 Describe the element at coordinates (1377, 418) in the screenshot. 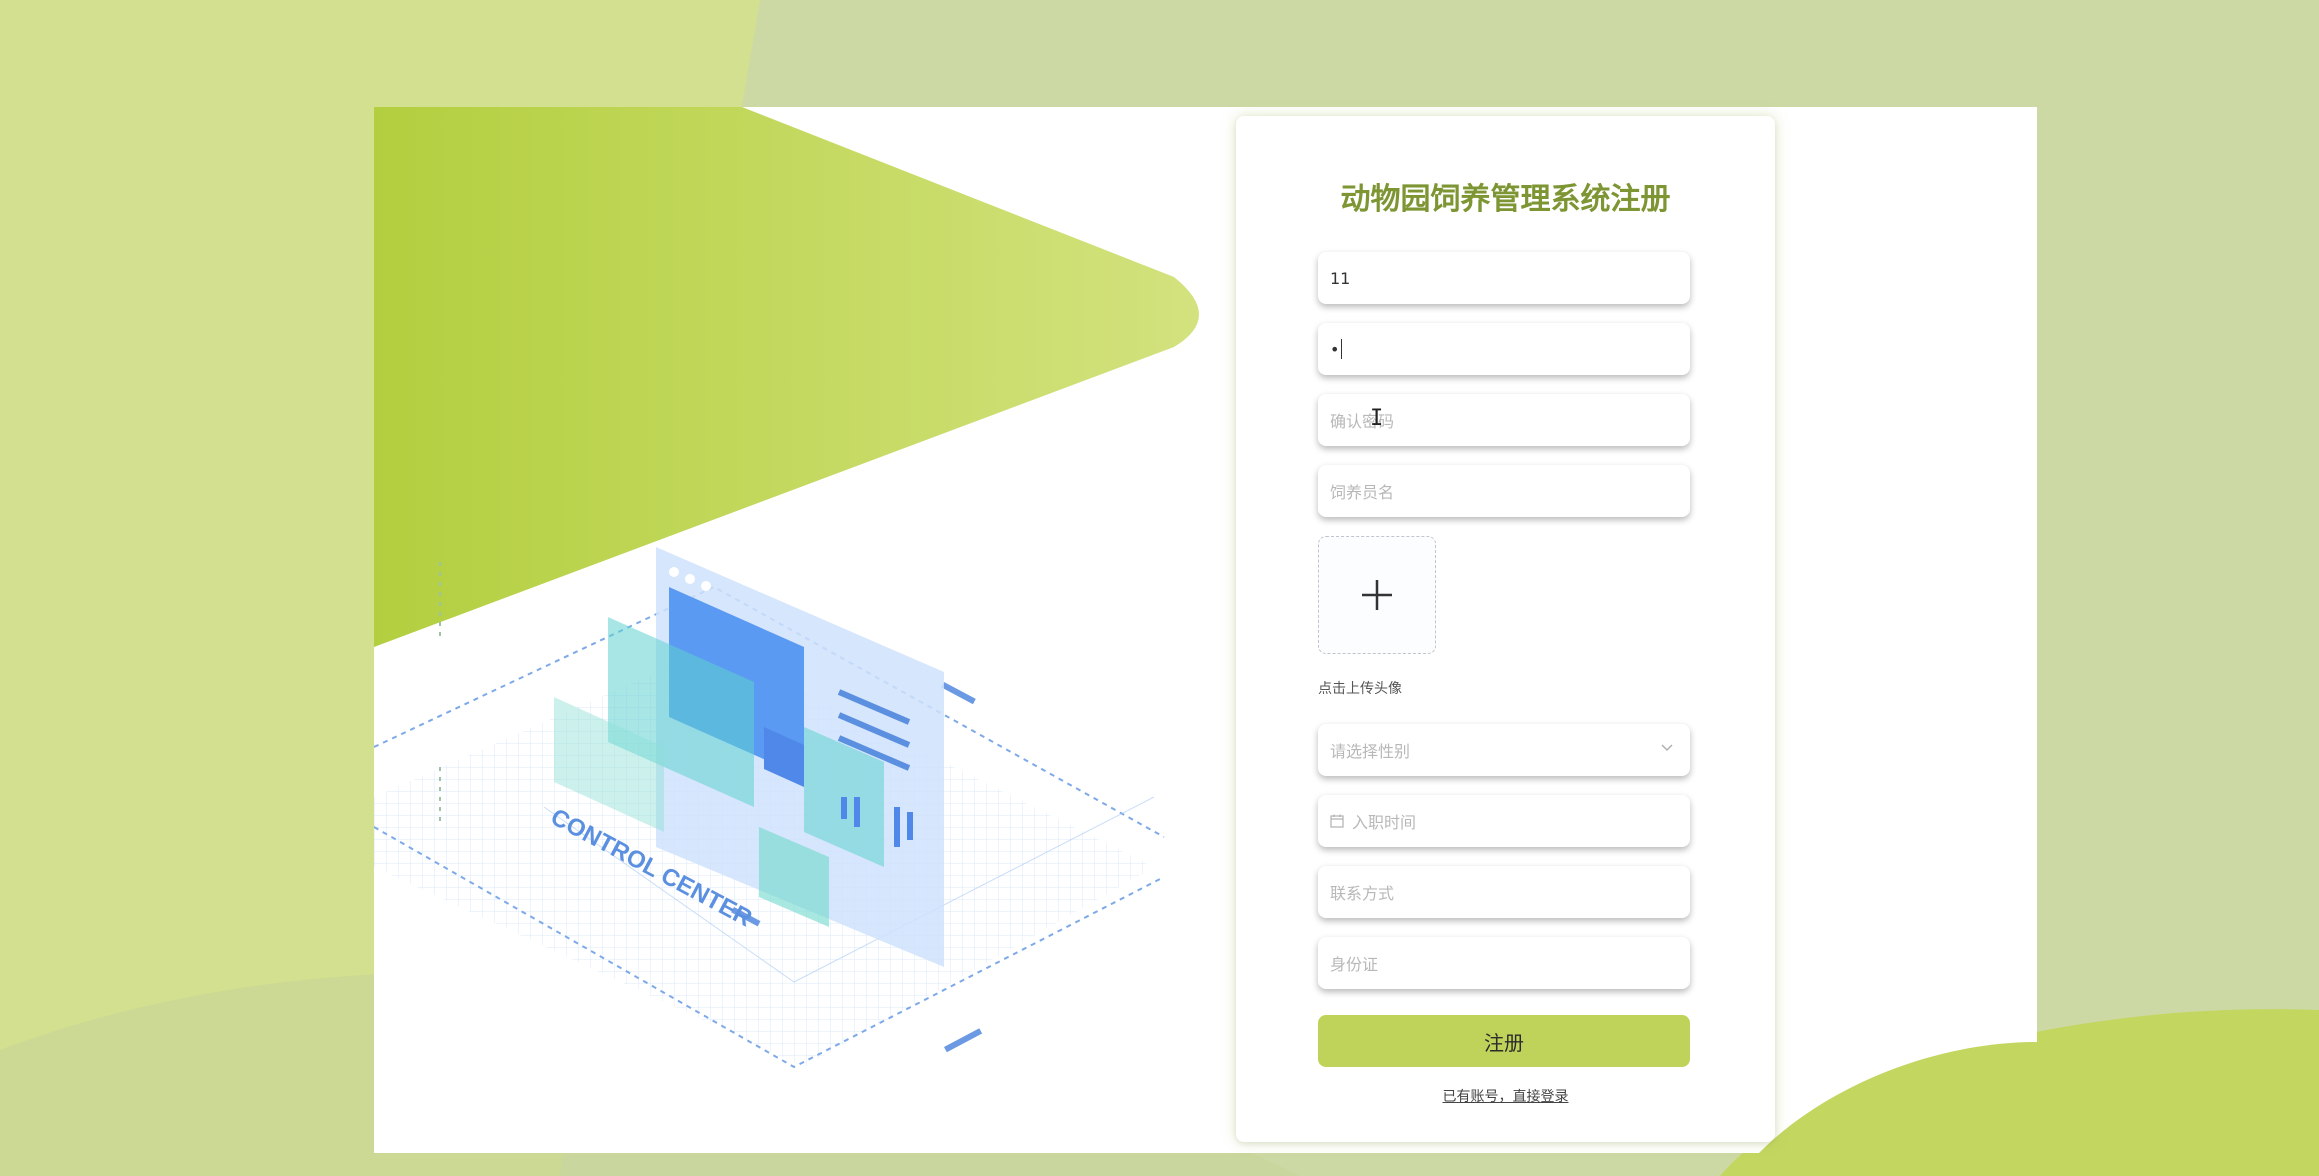

I see `ibeam-cursor-icon: I` at that location.